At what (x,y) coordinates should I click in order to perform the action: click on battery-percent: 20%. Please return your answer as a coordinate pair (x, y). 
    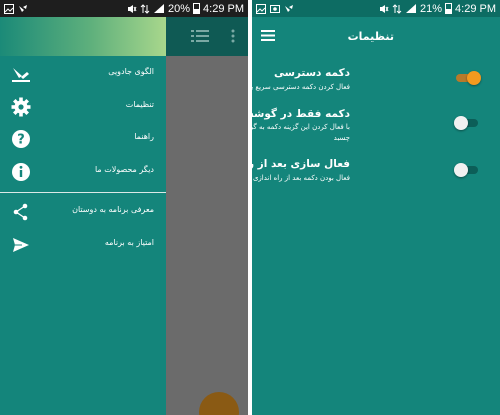
    Looking at the image, I should click on (179, 8).